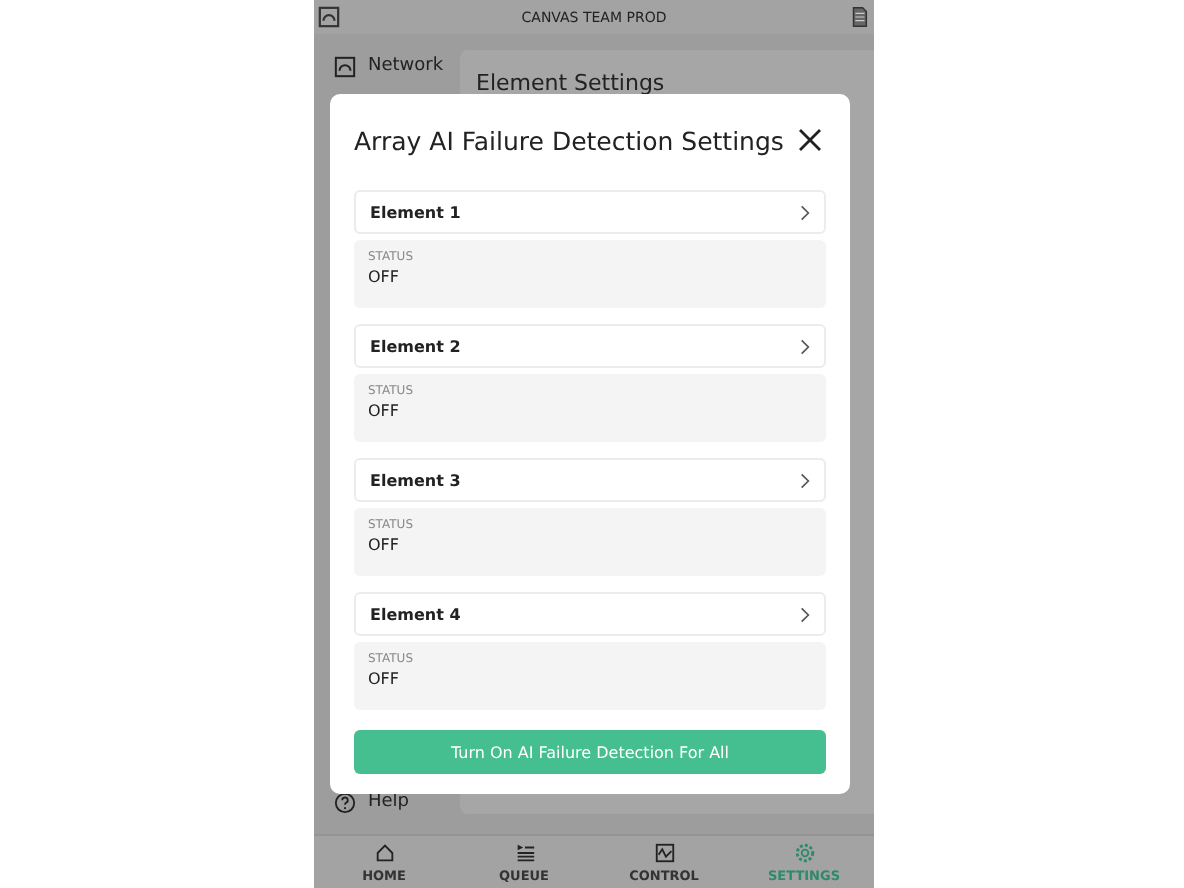  Describe the element at coordinates (858, 17) in the screenshot. I see `document-icon` at that location.